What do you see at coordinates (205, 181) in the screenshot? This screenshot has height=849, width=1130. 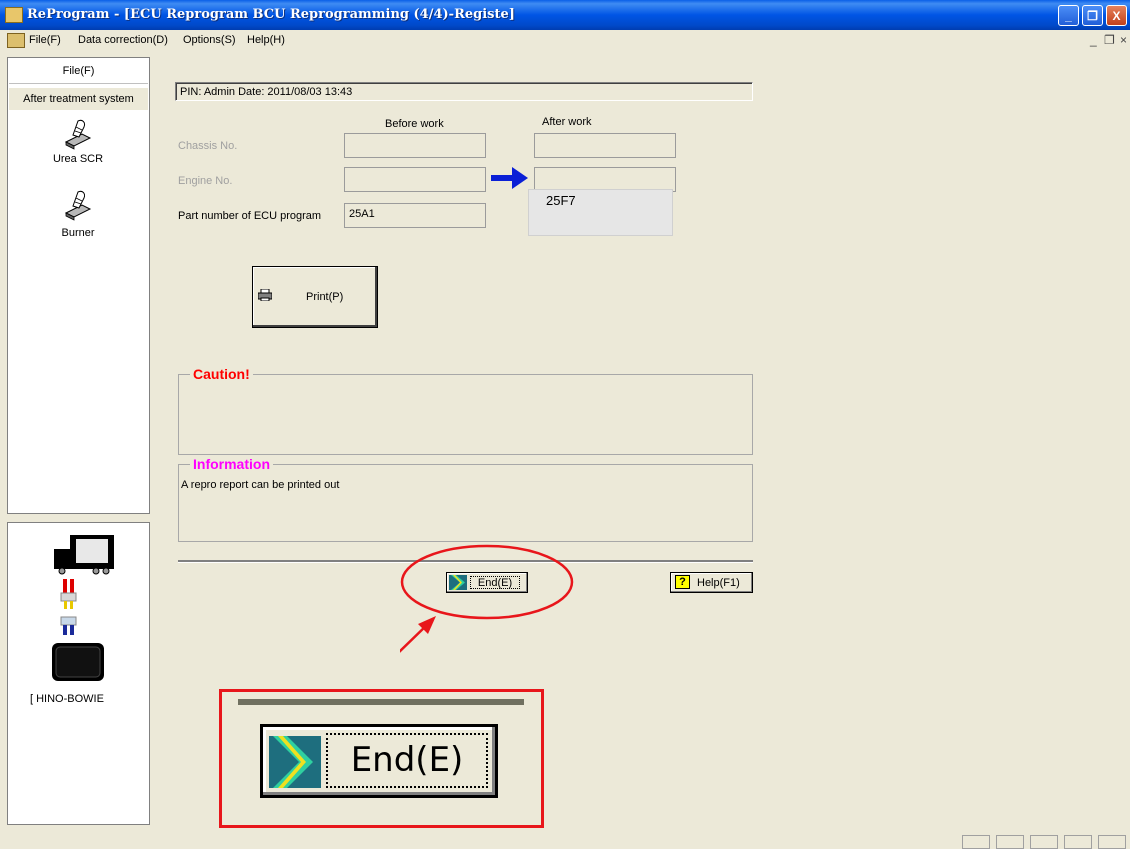 I see `engine-no-label: Engine No.` at bounding box center [205, 181].